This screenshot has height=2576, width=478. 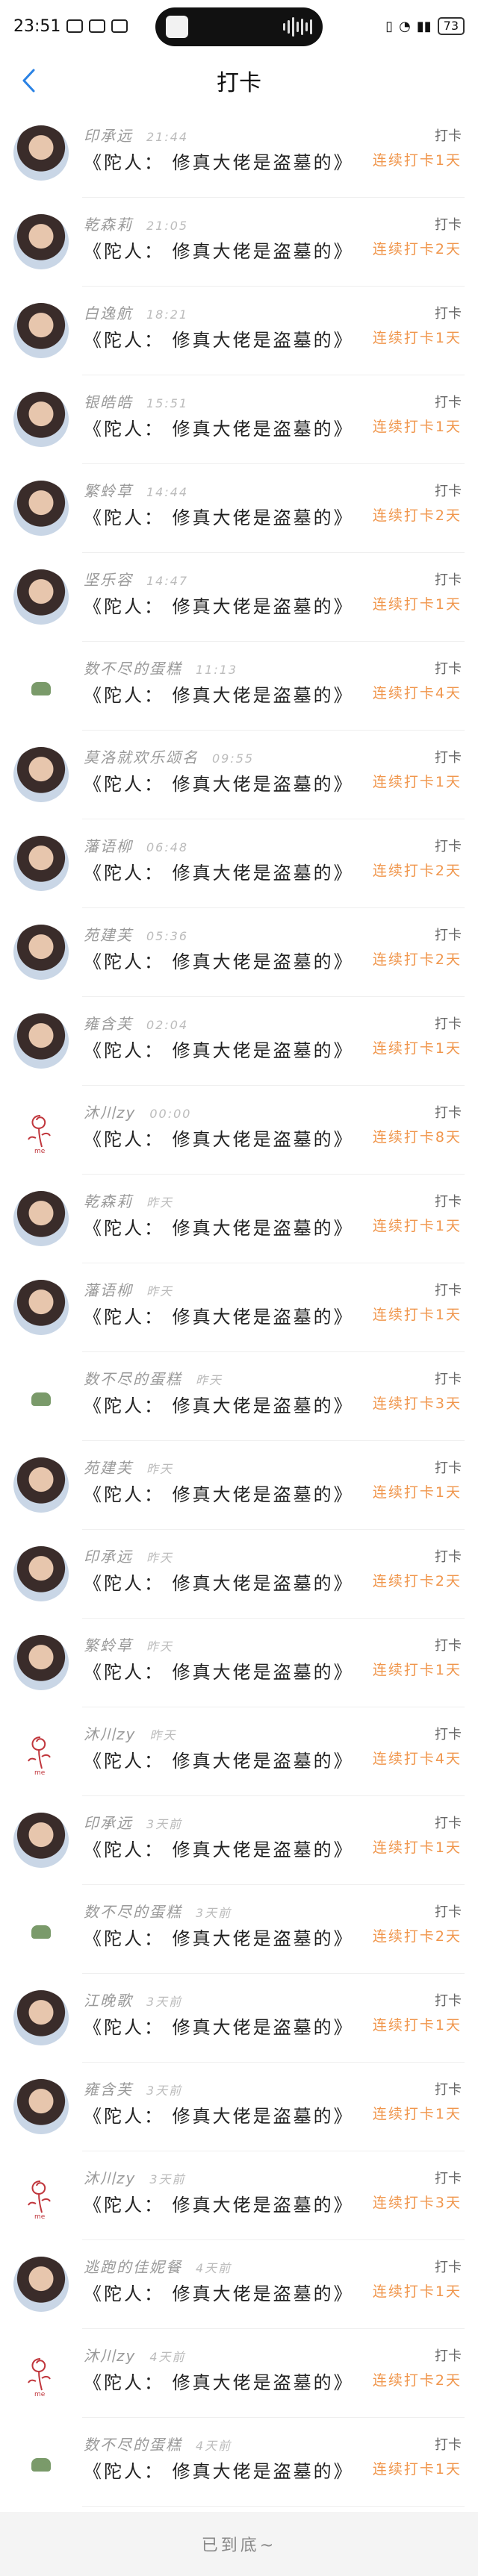 I want to click on list-item: 逃跑的佳妮餐 4天前 《陀人： 修真大佬是盗墓的》 打卡 连续打卡1天, so click(x=239, y=2284).